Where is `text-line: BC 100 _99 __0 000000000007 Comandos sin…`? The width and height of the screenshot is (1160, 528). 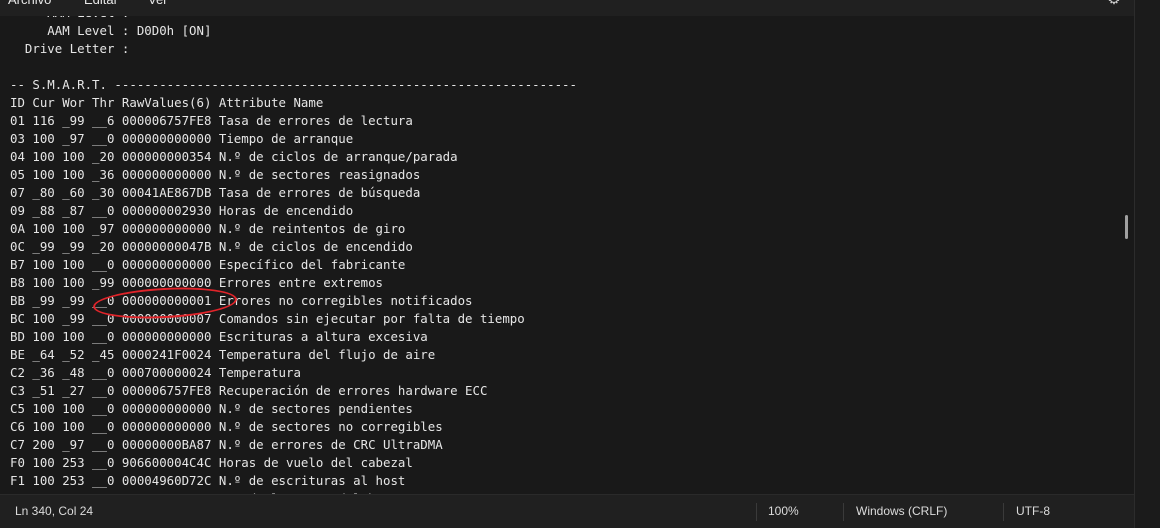
text-line: BC 100 _99 __0 000000000007 Comandos sin… is located at coordinates (267, 318).